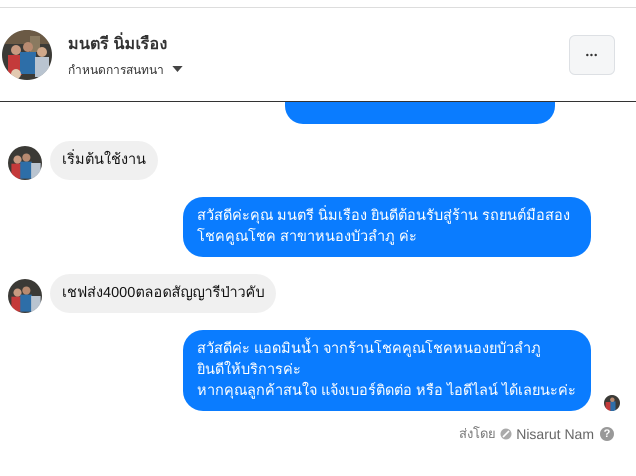  What do you see at coordinates (163, 293) in the screenshot?
I see `message-bubble: เชฟส่ง4000ตลอดสัญญารีป่าวคับ` at bounding box center [163, 293].